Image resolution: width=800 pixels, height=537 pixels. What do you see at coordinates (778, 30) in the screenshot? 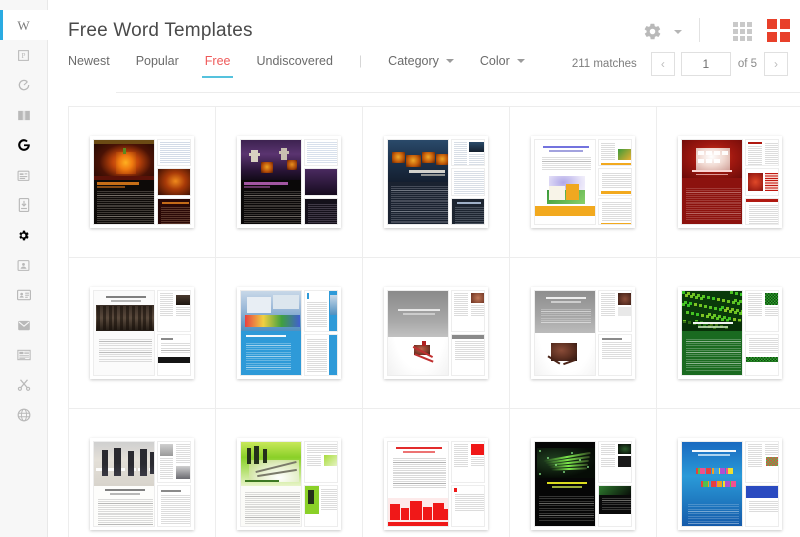
I see `view-mode-grid-large` at bounding box center [778, 30].